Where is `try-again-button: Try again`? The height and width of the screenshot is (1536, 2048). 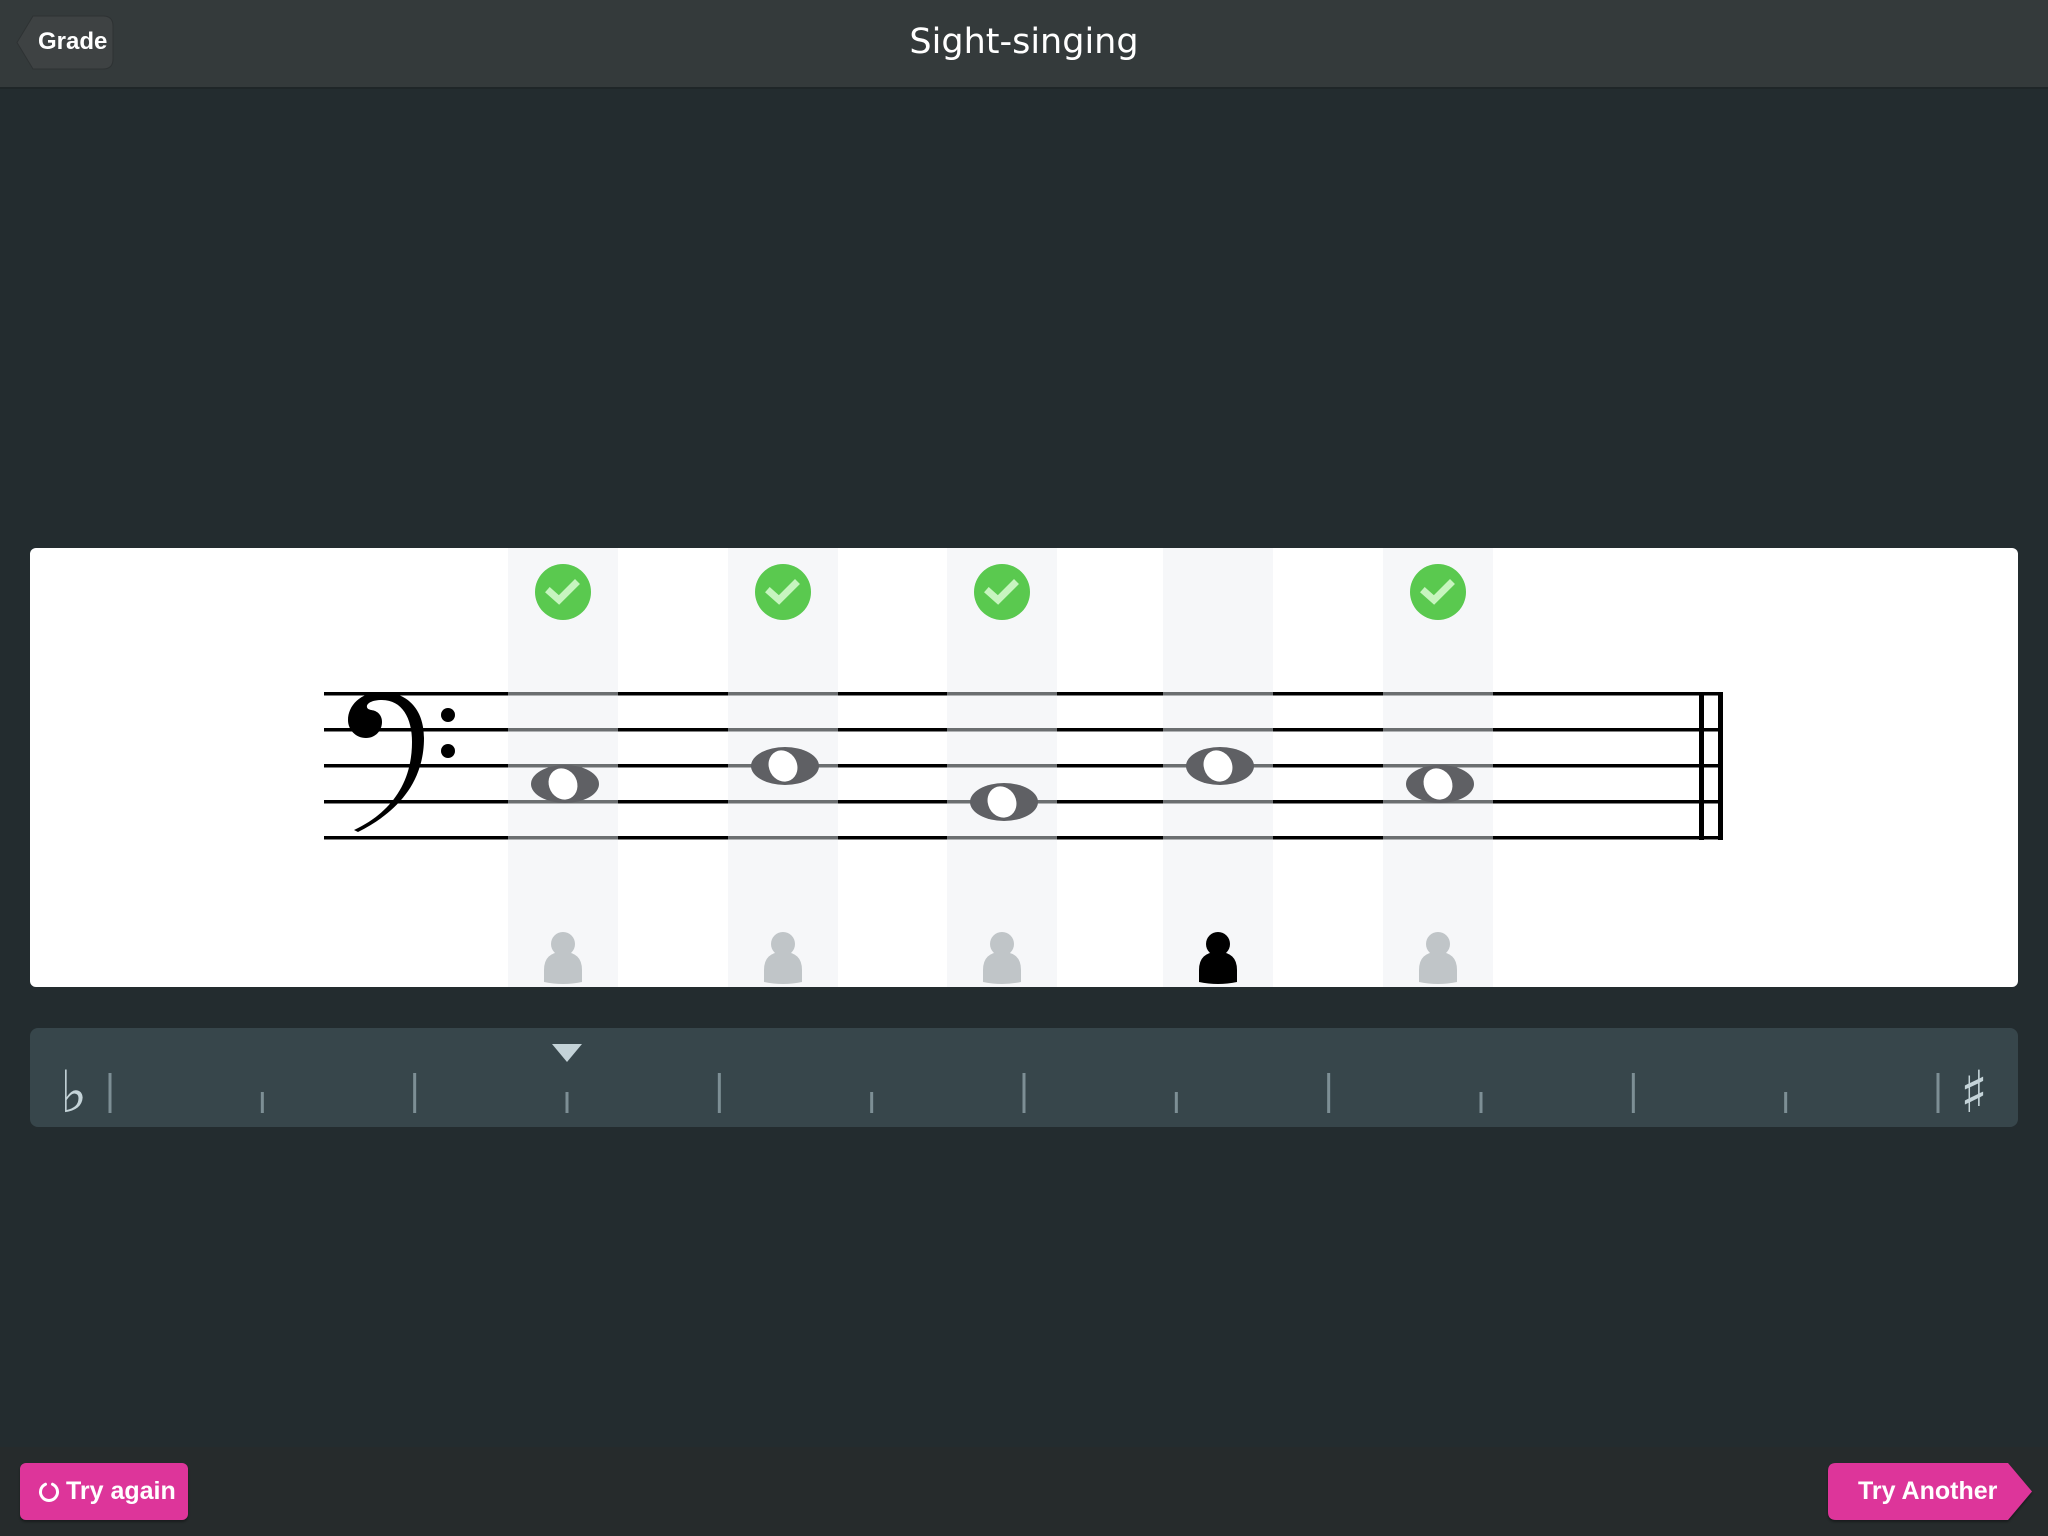 try-again-button: Try again is located at coordinates (104, 1491).